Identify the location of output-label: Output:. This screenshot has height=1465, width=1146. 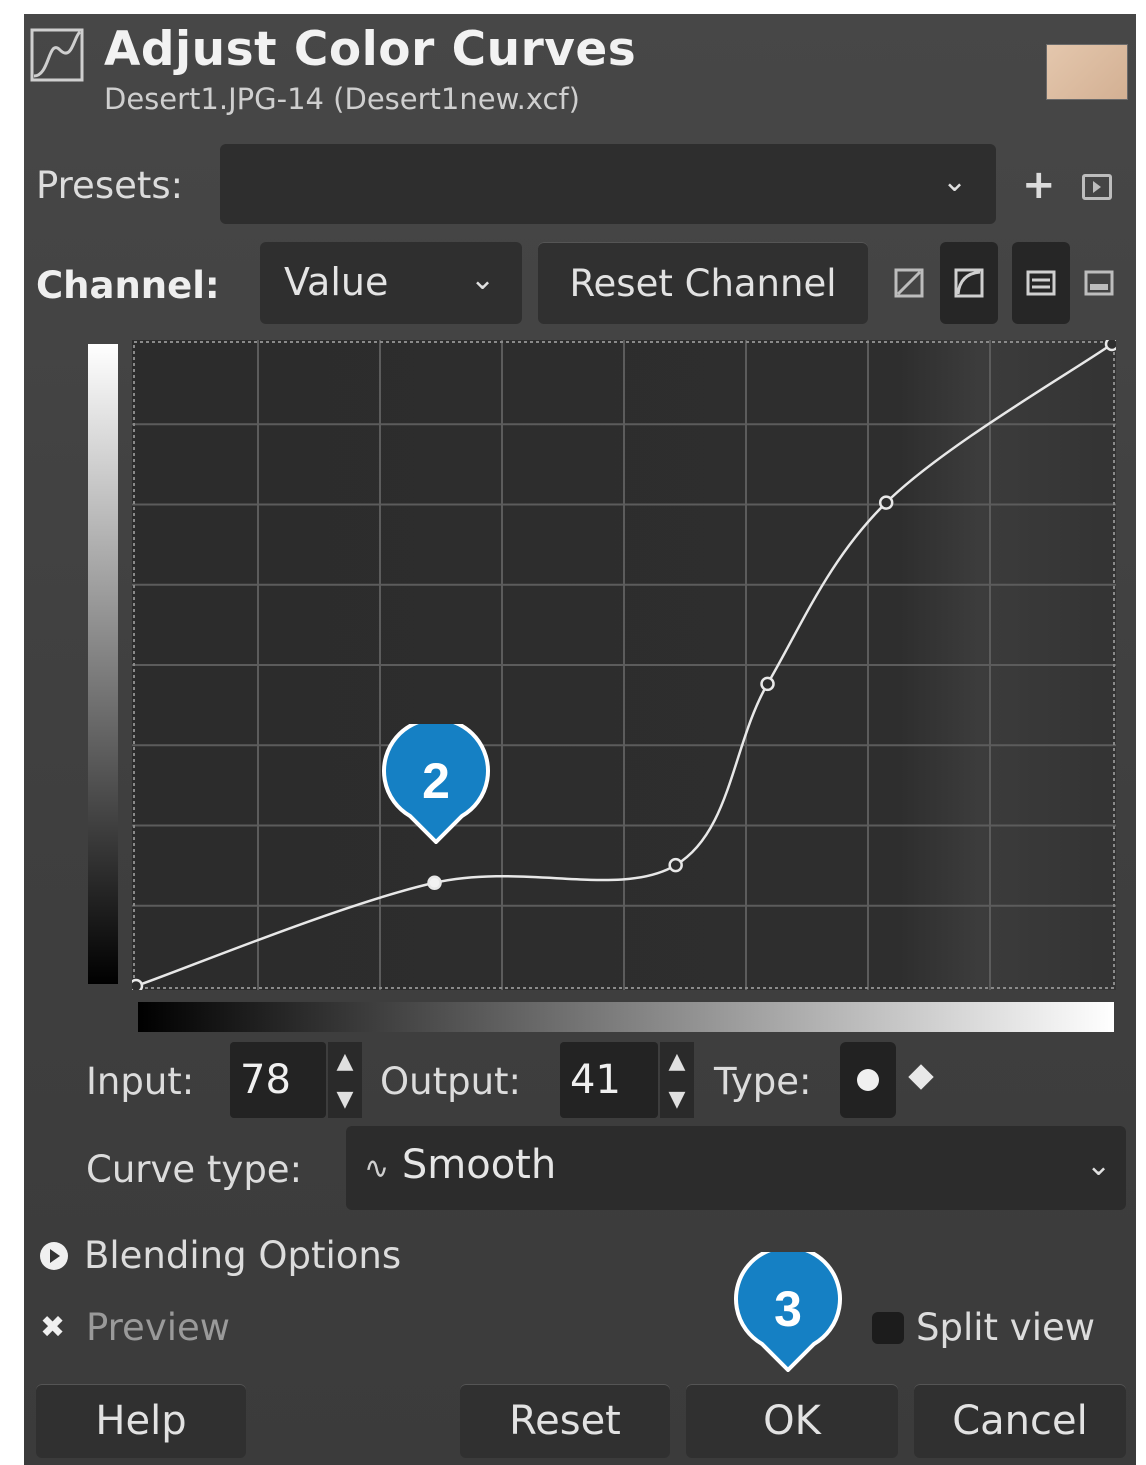
(450, 1081).